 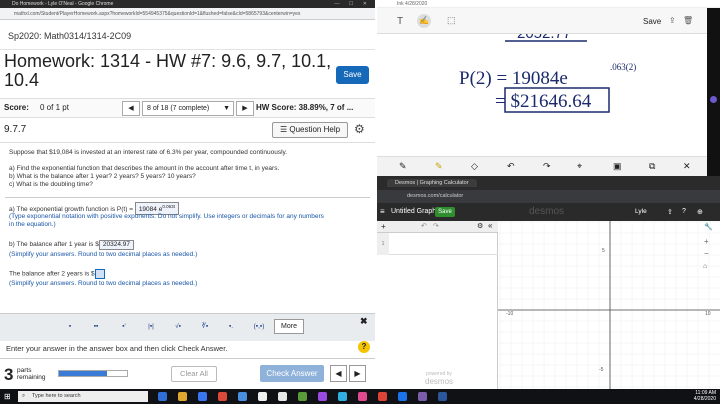 What do you see at coordinates (364, 321) in the screenshot?
I see `close-icon: ✖` at bounding box center [364, 321].